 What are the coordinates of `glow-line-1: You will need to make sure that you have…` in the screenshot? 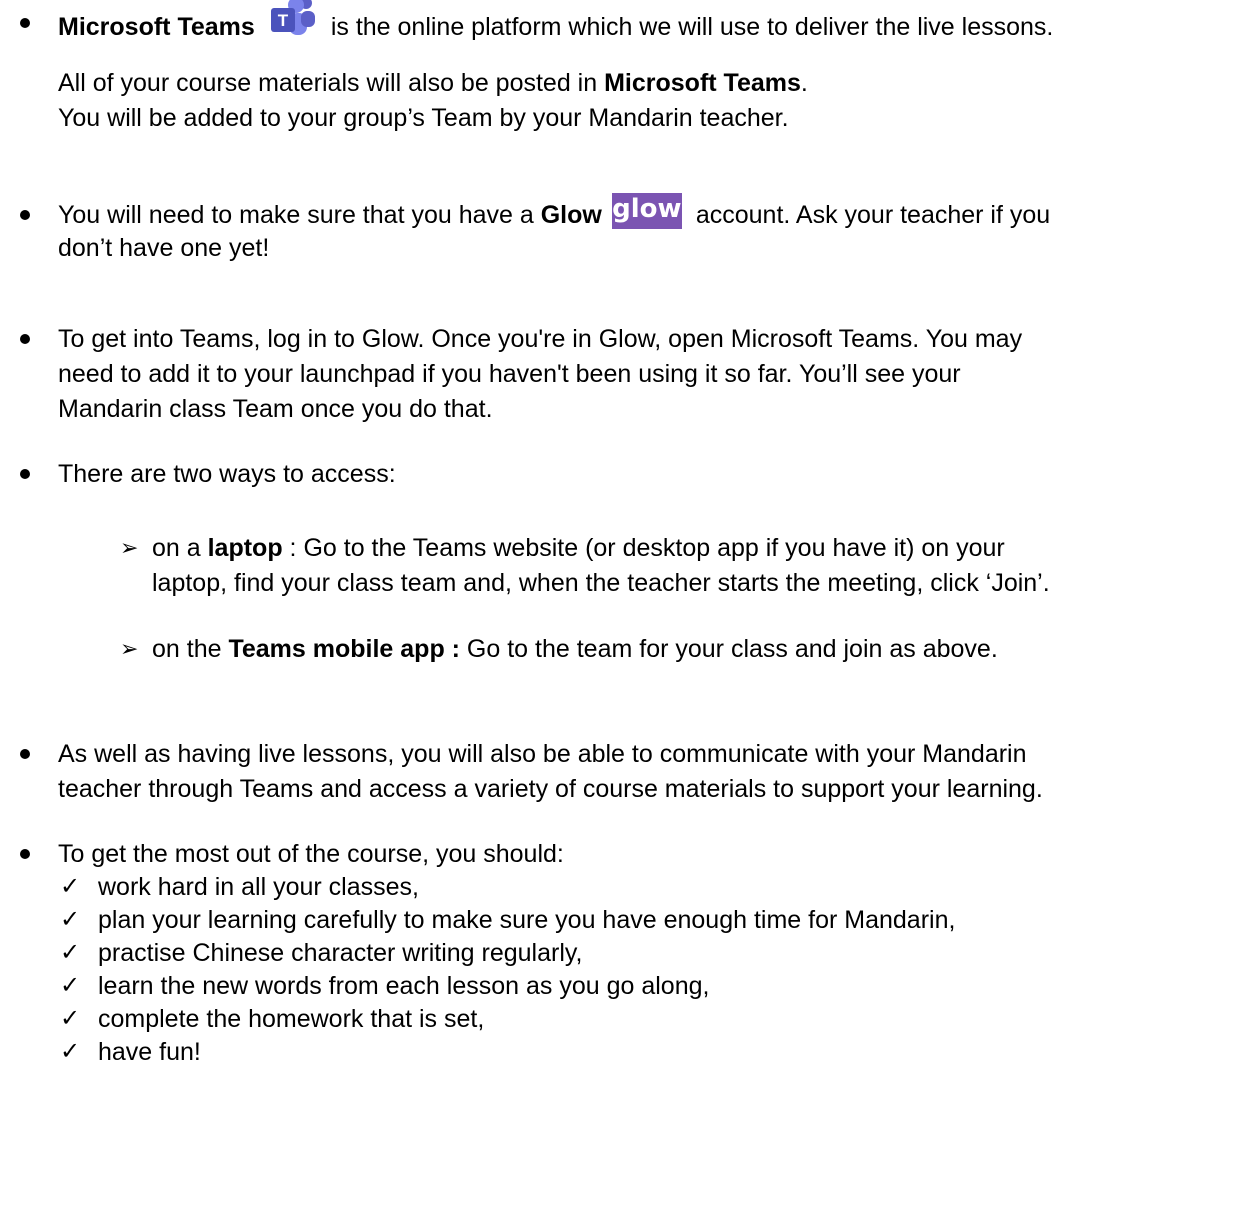 It's located at (554, 212).